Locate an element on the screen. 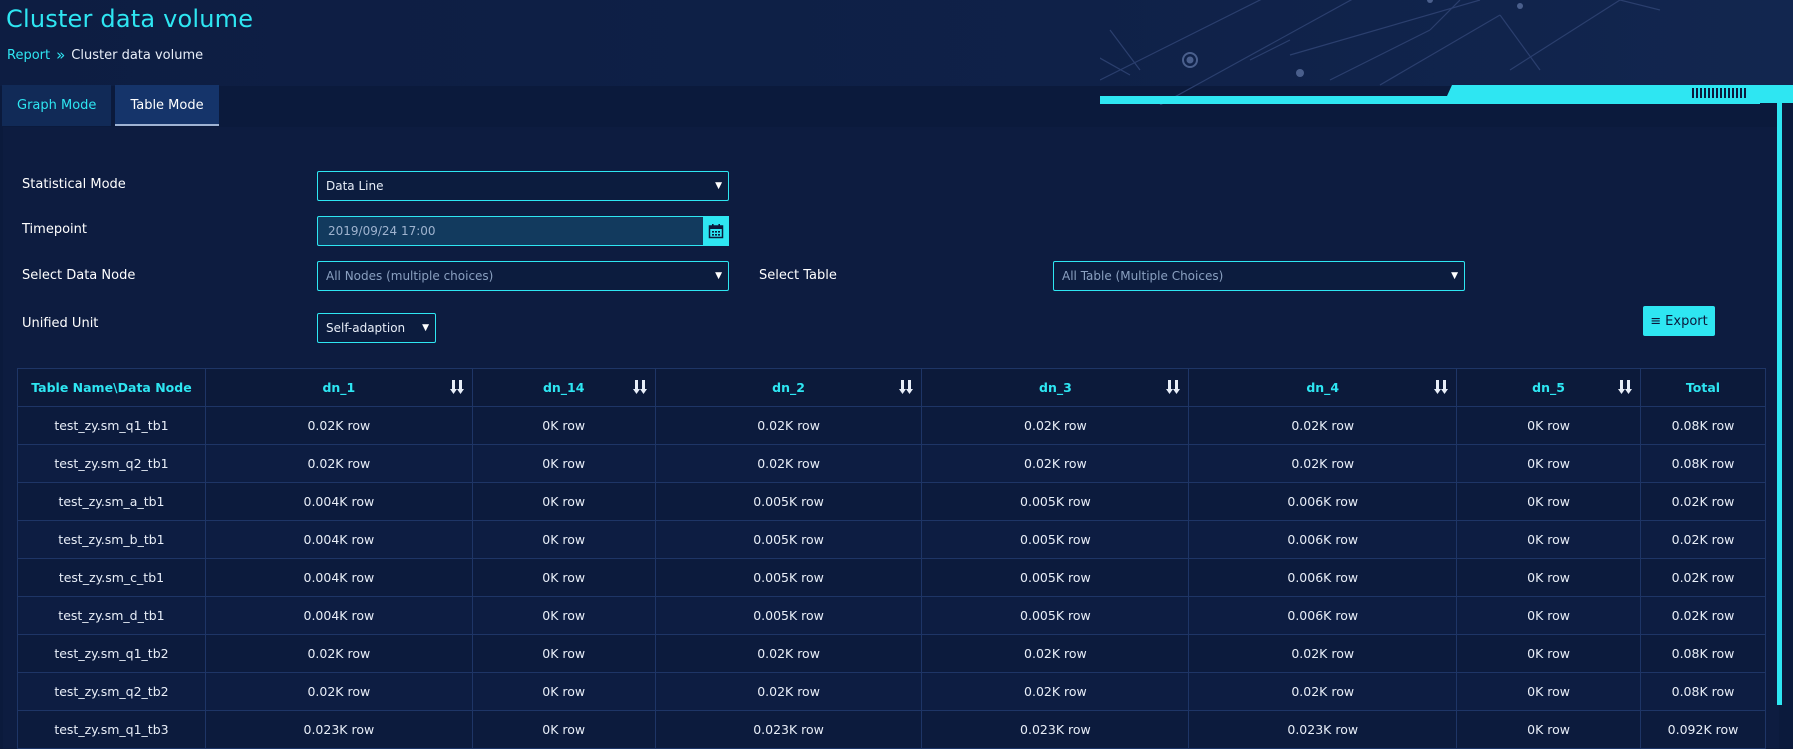 Image resolution: width=1793 pixels, height=749 pixels. header-dn-3: dn_3 is located at coordinates (1055, 387).